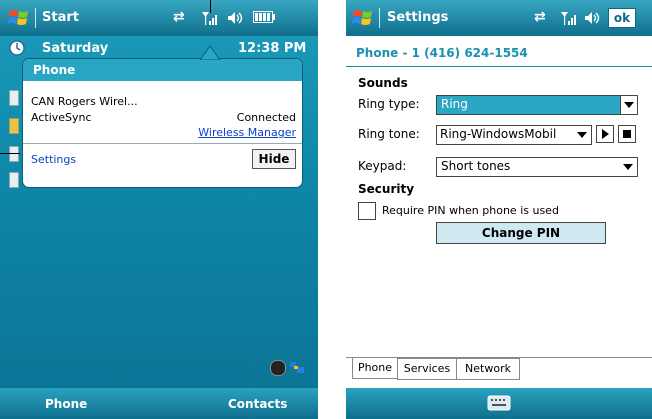  Describe the element at coordinates (274, 159) in the screenshot. I see `hide-button: Hide` at that location.